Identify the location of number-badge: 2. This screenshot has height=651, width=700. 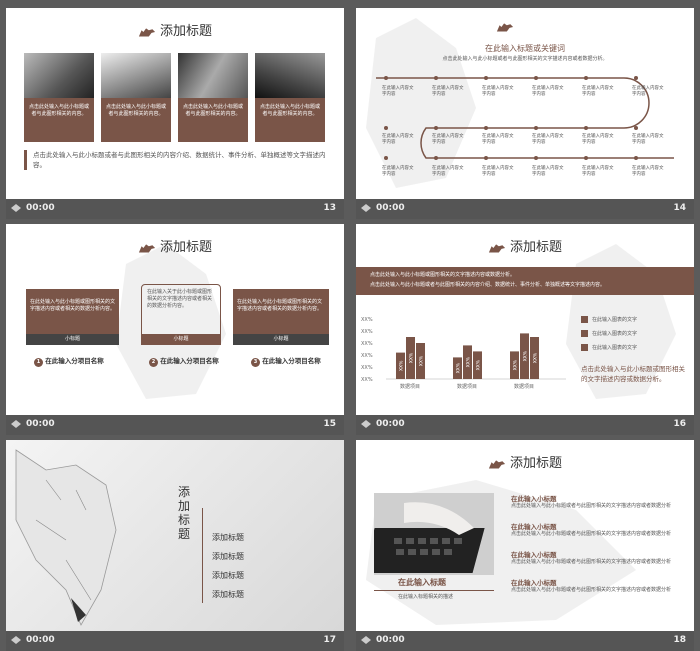
(153, 362).